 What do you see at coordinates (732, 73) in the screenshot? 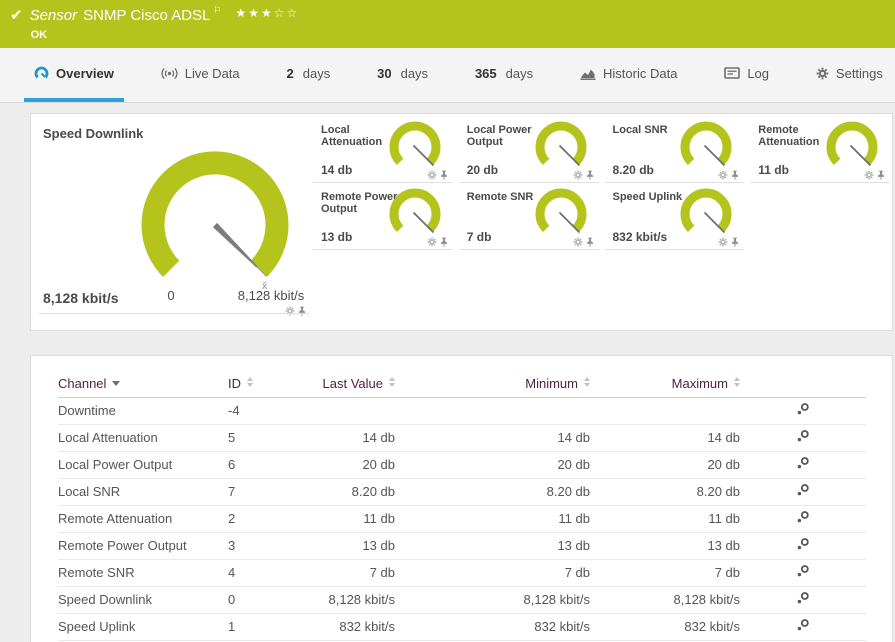
I see `log-icon` at bounding box center [732, 73].